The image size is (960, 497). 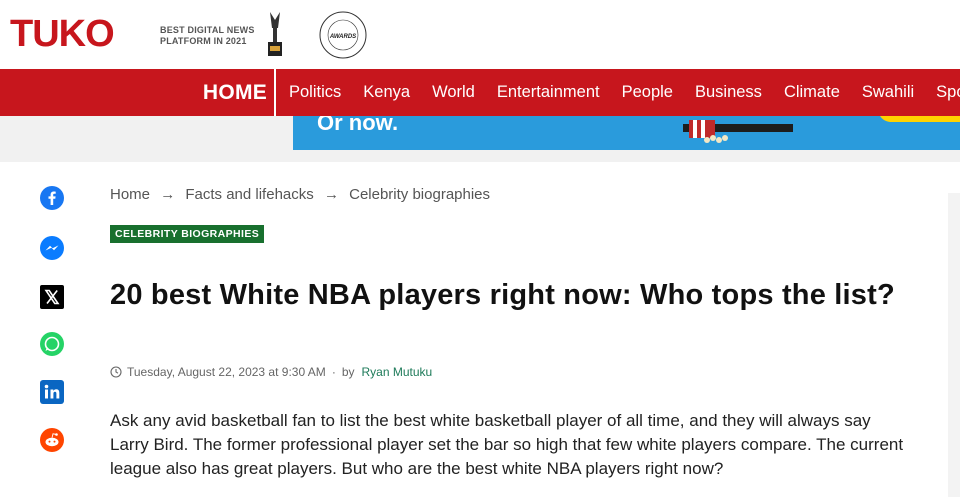 What do you see at coordinates (812, 92) in the screenshot?
I see `nav-item-climate: Climate` at bounding box center [812, 92].